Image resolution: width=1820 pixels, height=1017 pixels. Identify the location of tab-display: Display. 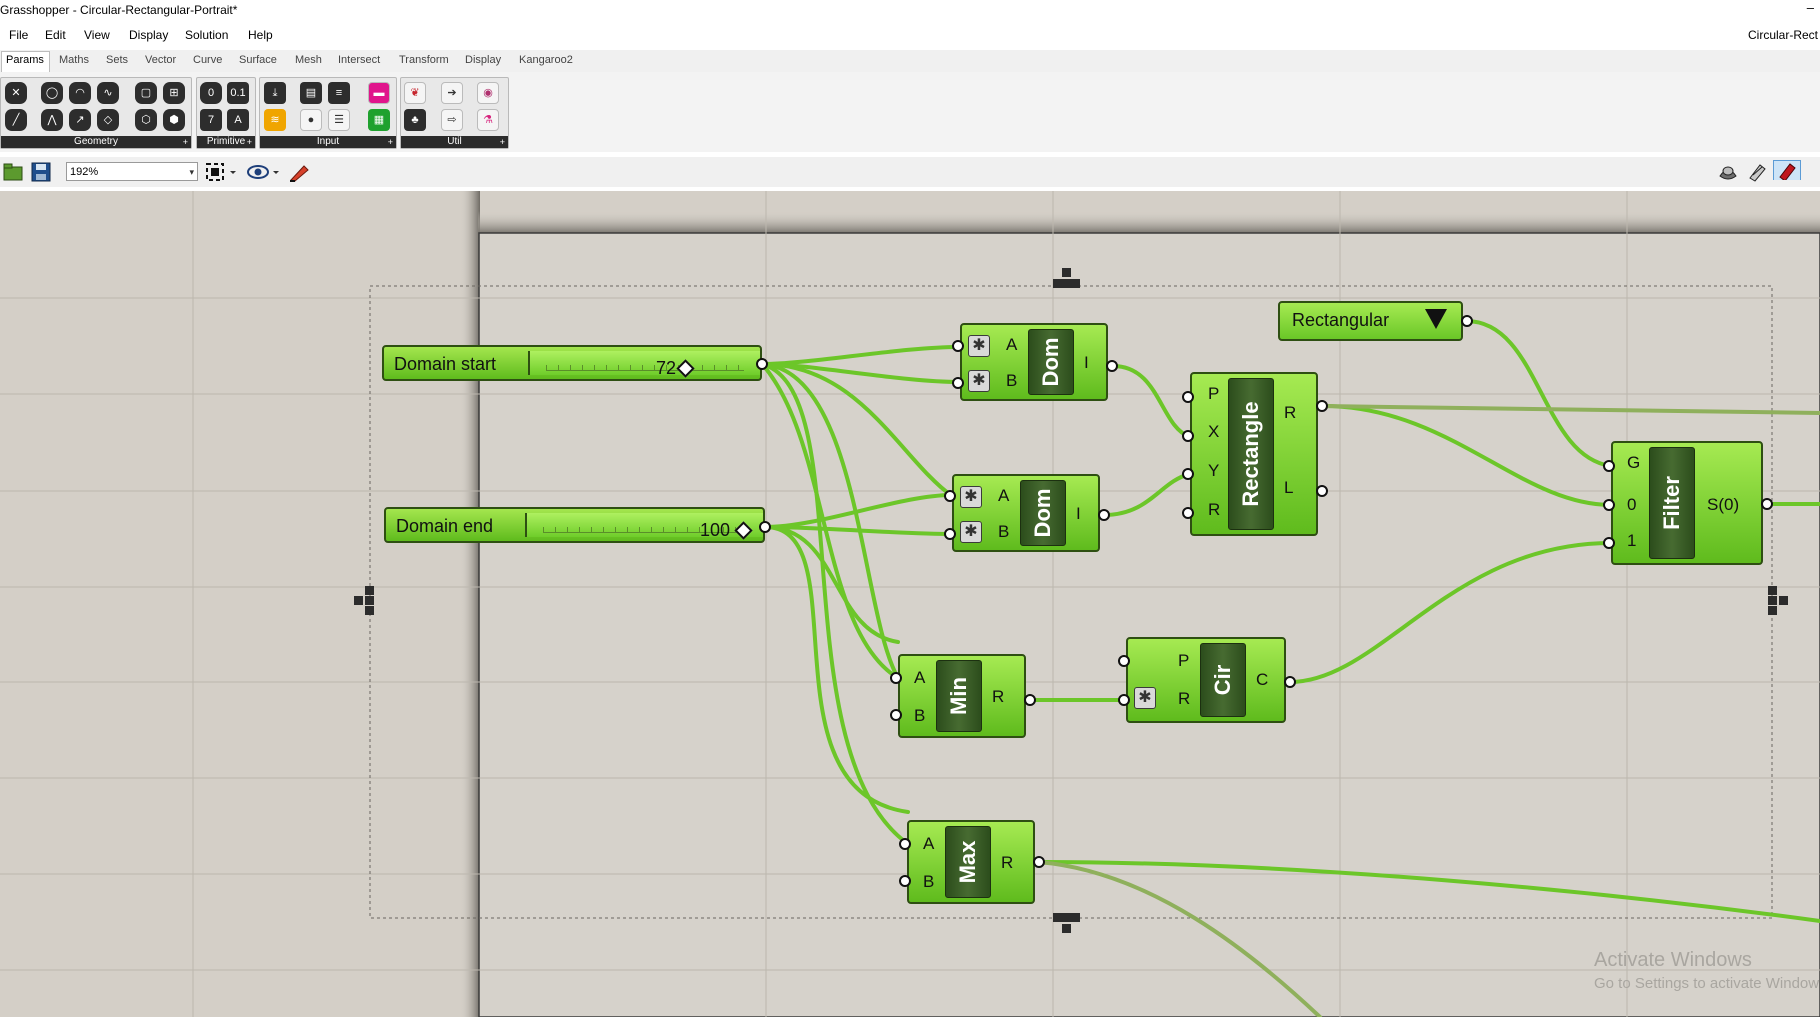
(483, 60).